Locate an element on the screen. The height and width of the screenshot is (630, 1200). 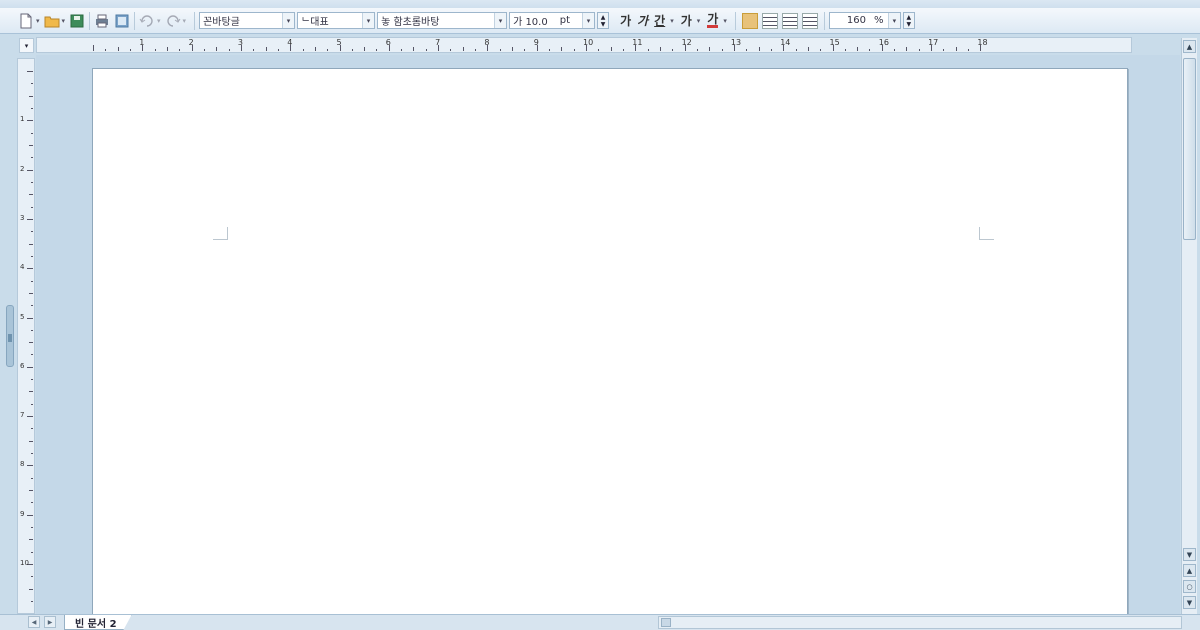
shade-button: 가 is located at coordinates (686, 20).